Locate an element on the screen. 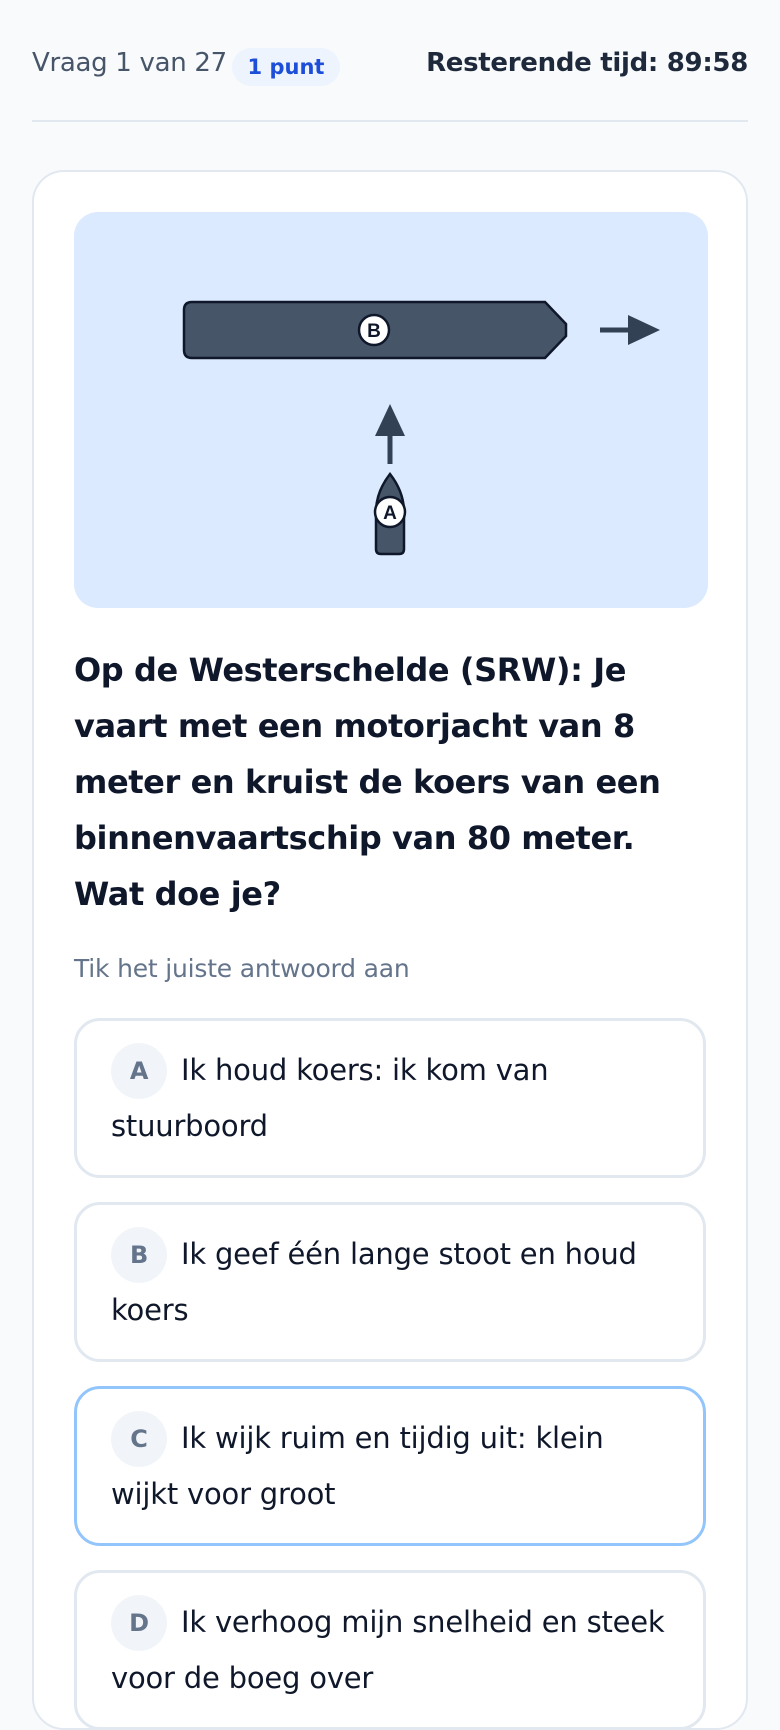 Image resolution: width=780 pixels, height=1730 pixels. option-letter: D is located at coordinates (139, 1623).